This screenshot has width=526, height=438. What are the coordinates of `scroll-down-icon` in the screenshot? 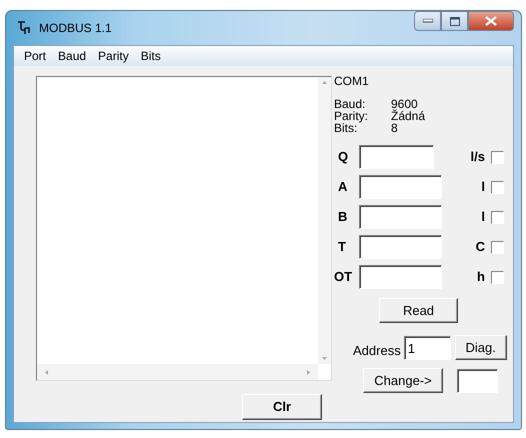 It's located at (324, 358).